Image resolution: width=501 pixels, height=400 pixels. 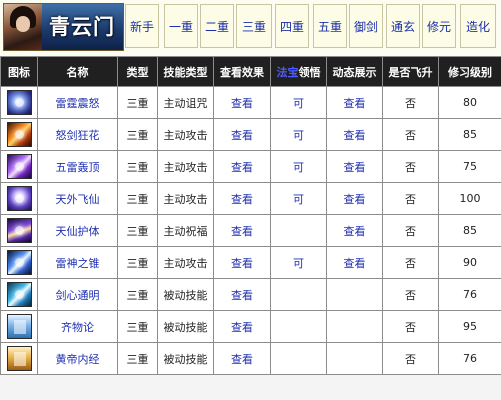 I want to click on sect-banner: 青云门, so click(x=63, y=27).